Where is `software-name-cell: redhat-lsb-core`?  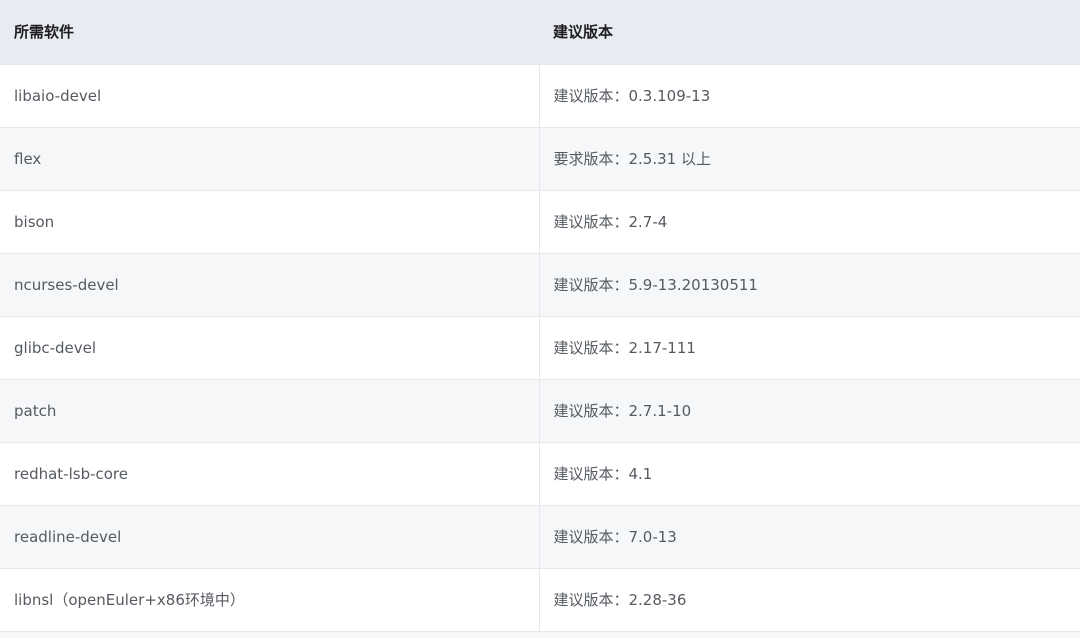
software-name-cell: redhat-lsb-core is located at coordinates (269, 473).